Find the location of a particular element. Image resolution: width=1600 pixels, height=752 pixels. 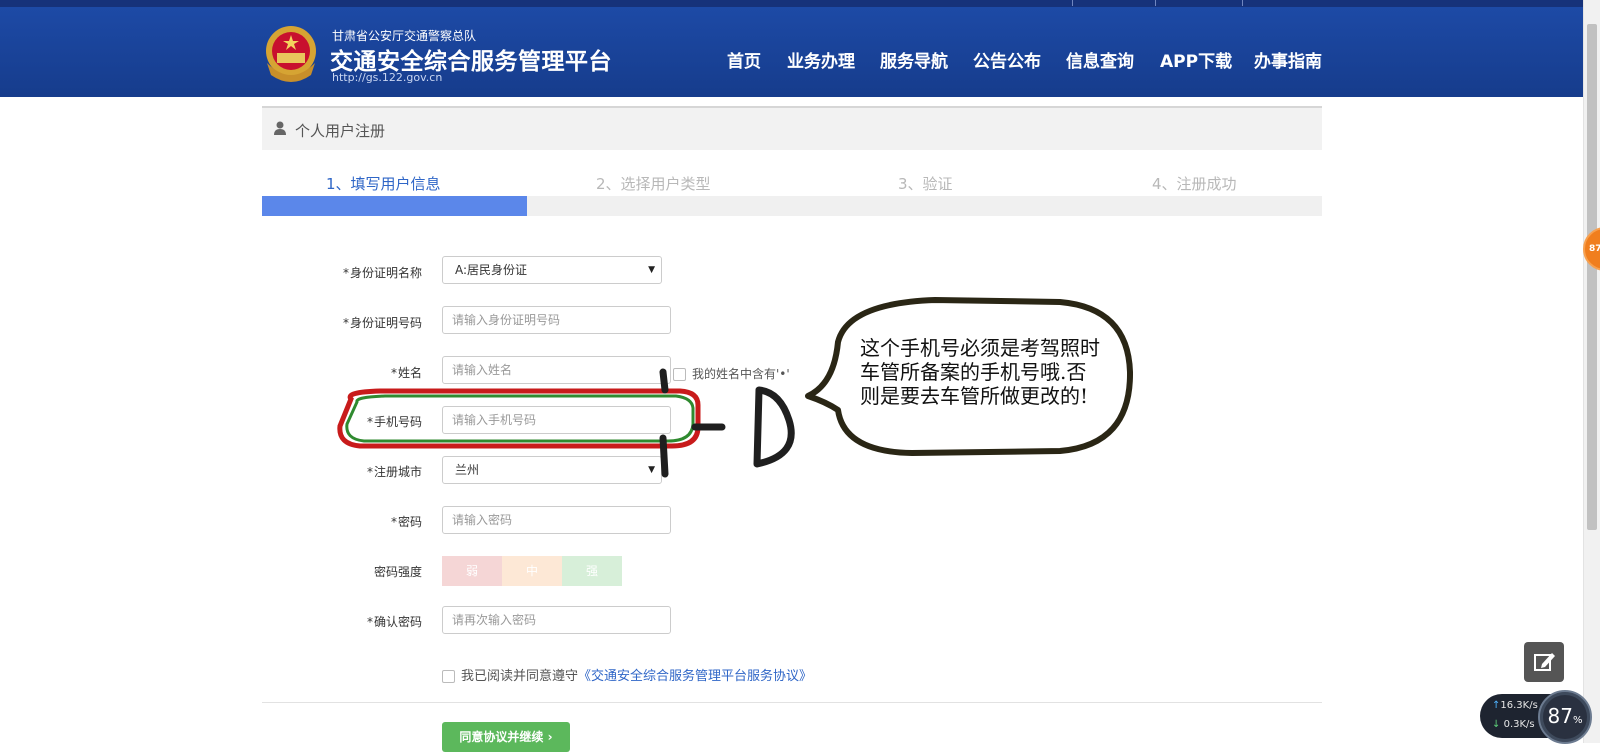

marker-d is located at coordinates (774, 427).